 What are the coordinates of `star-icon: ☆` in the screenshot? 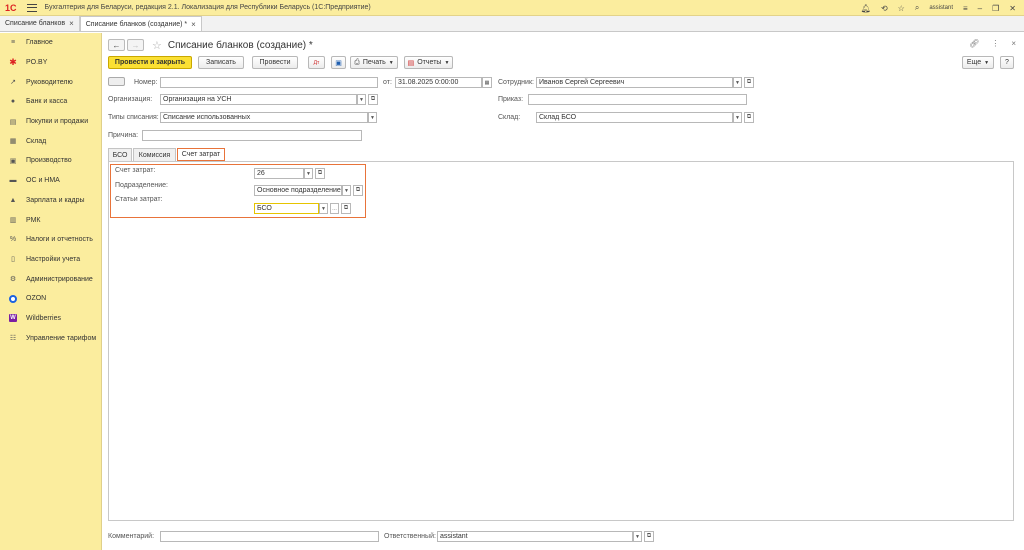 It's located at (901, 8).